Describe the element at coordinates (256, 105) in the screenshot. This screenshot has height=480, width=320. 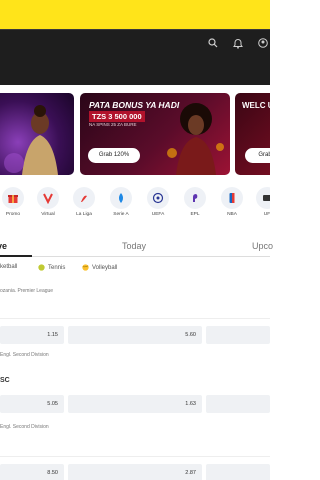
I see `promo-title: WELC UP T` at that location.